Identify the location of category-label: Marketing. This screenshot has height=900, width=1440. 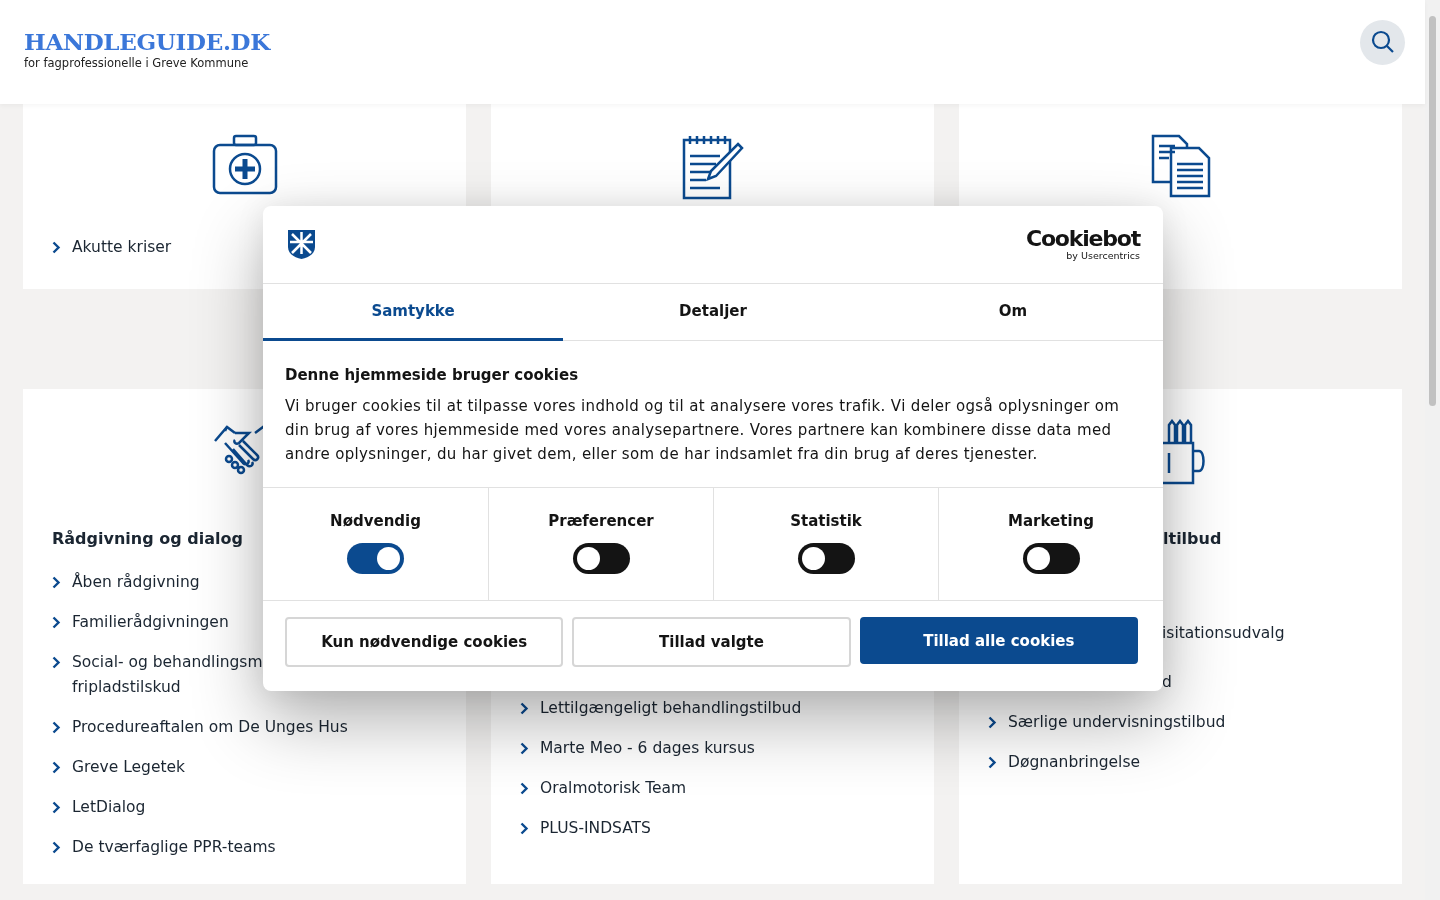
(1051, 521).